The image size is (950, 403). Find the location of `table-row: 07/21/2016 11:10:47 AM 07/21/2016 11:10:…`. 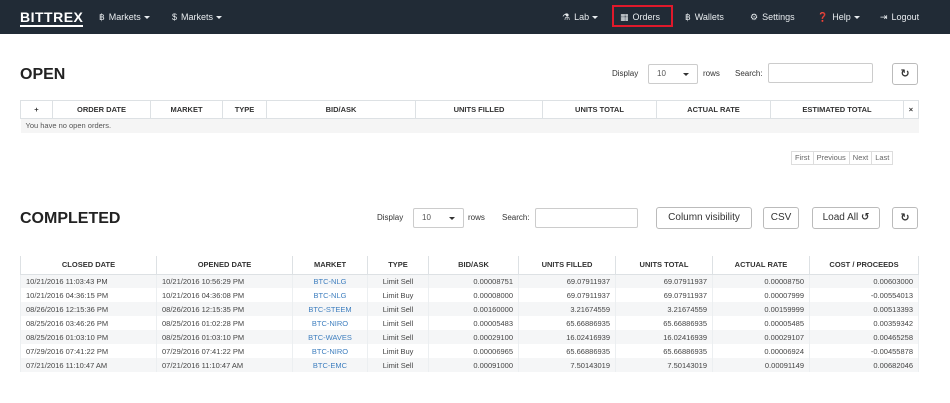

table-row: 07/21/2016 11:10:47 AM 07/21/2016 11:10:… is located at coordinates (469, 365).